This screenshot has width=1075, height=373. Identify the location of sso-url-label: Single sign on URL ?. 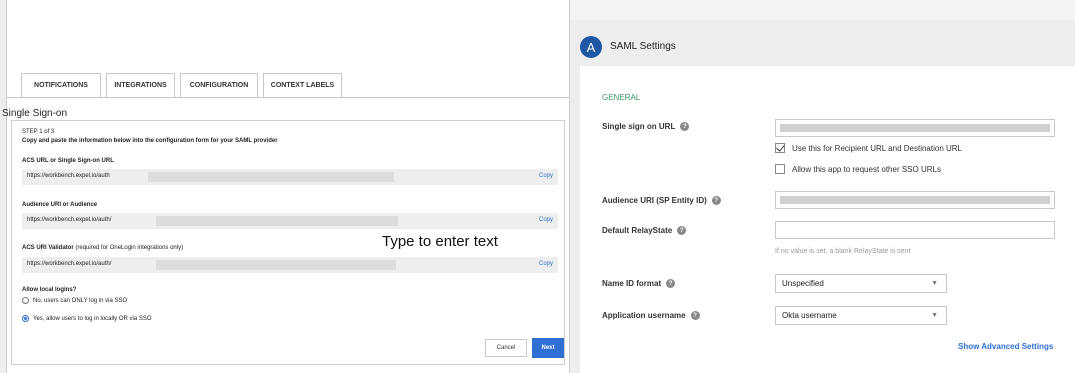
(646, 126).